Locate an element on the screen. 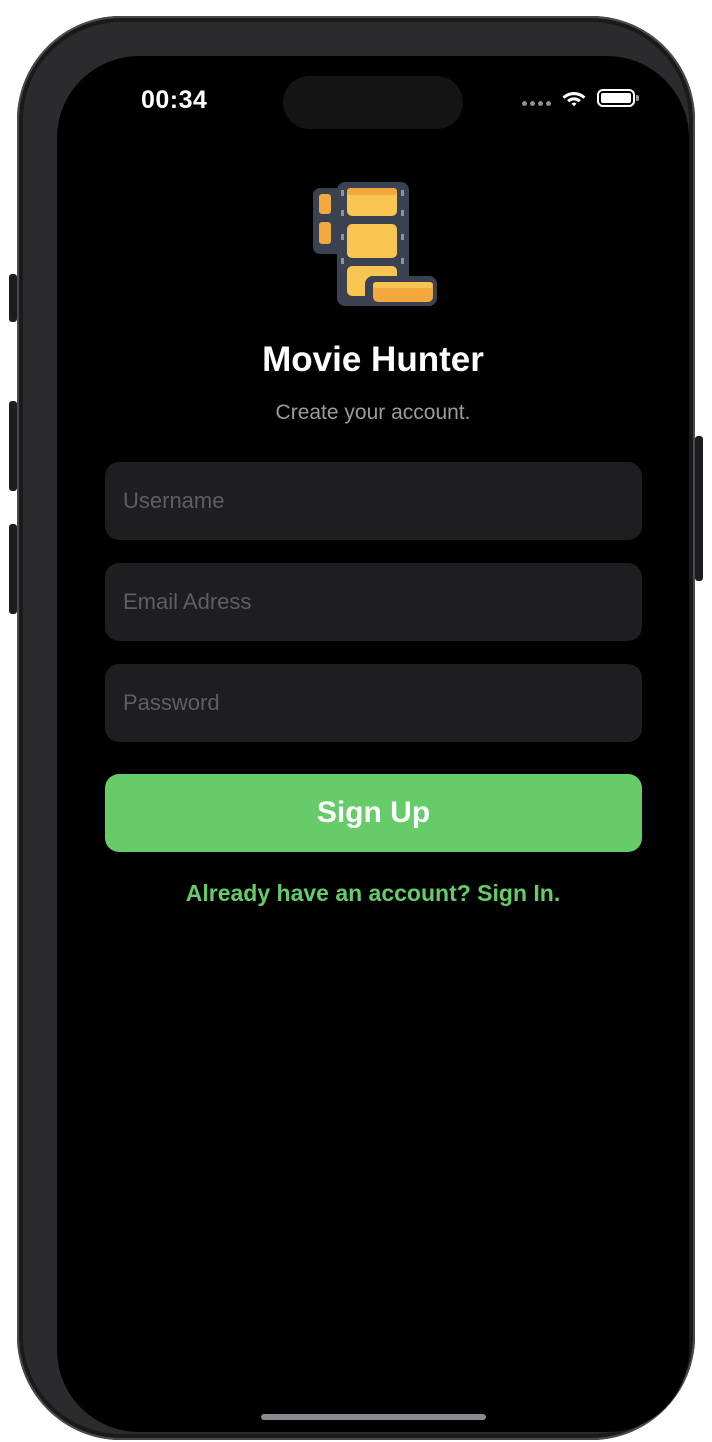 The height and width of the screenshot is (1442, 712). email-input is located at coordinates (373, 602).